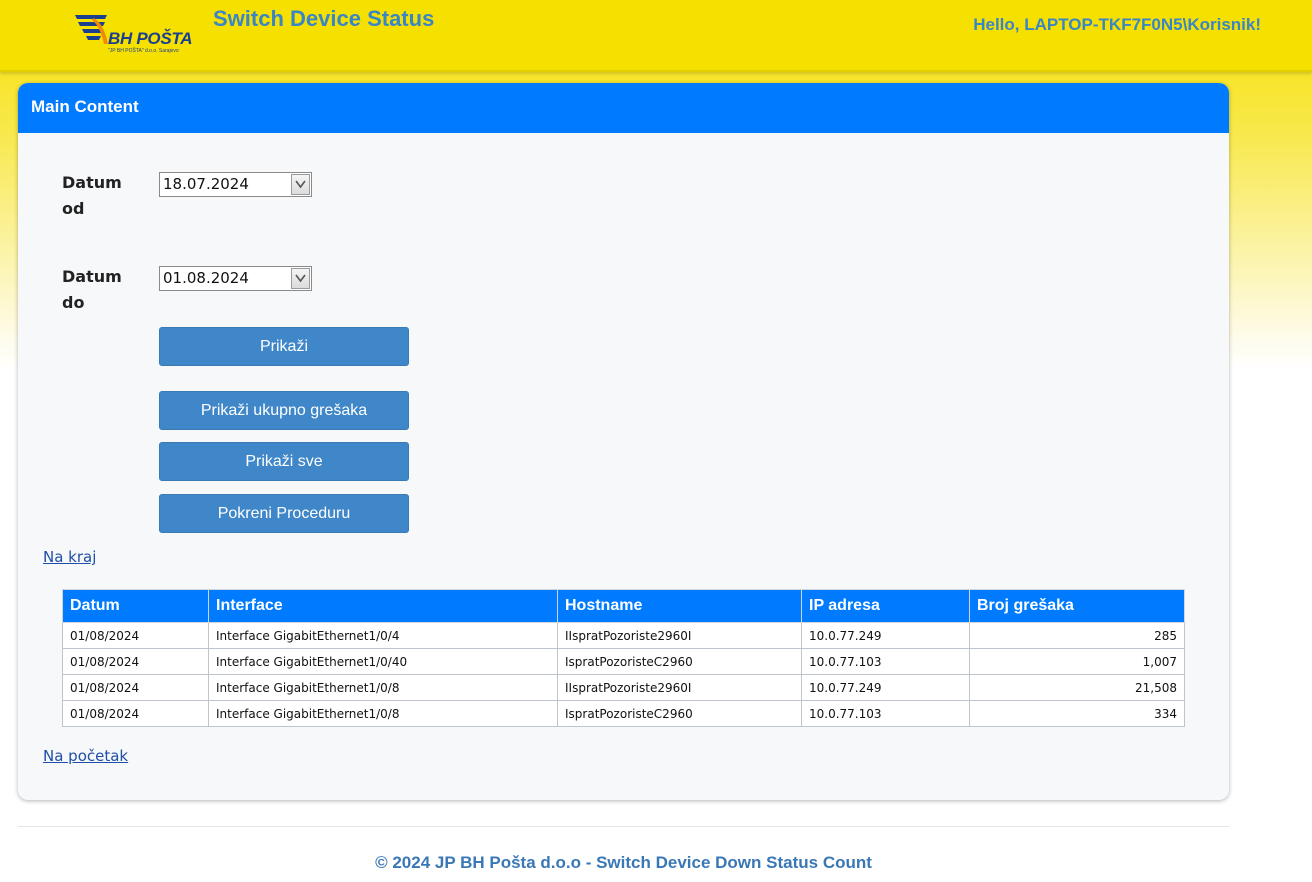  Describe the element at coordinates (383, 661) in the screenshot. I see `cell-interface: Interface GigabitEthernet1/0/40` at that location.